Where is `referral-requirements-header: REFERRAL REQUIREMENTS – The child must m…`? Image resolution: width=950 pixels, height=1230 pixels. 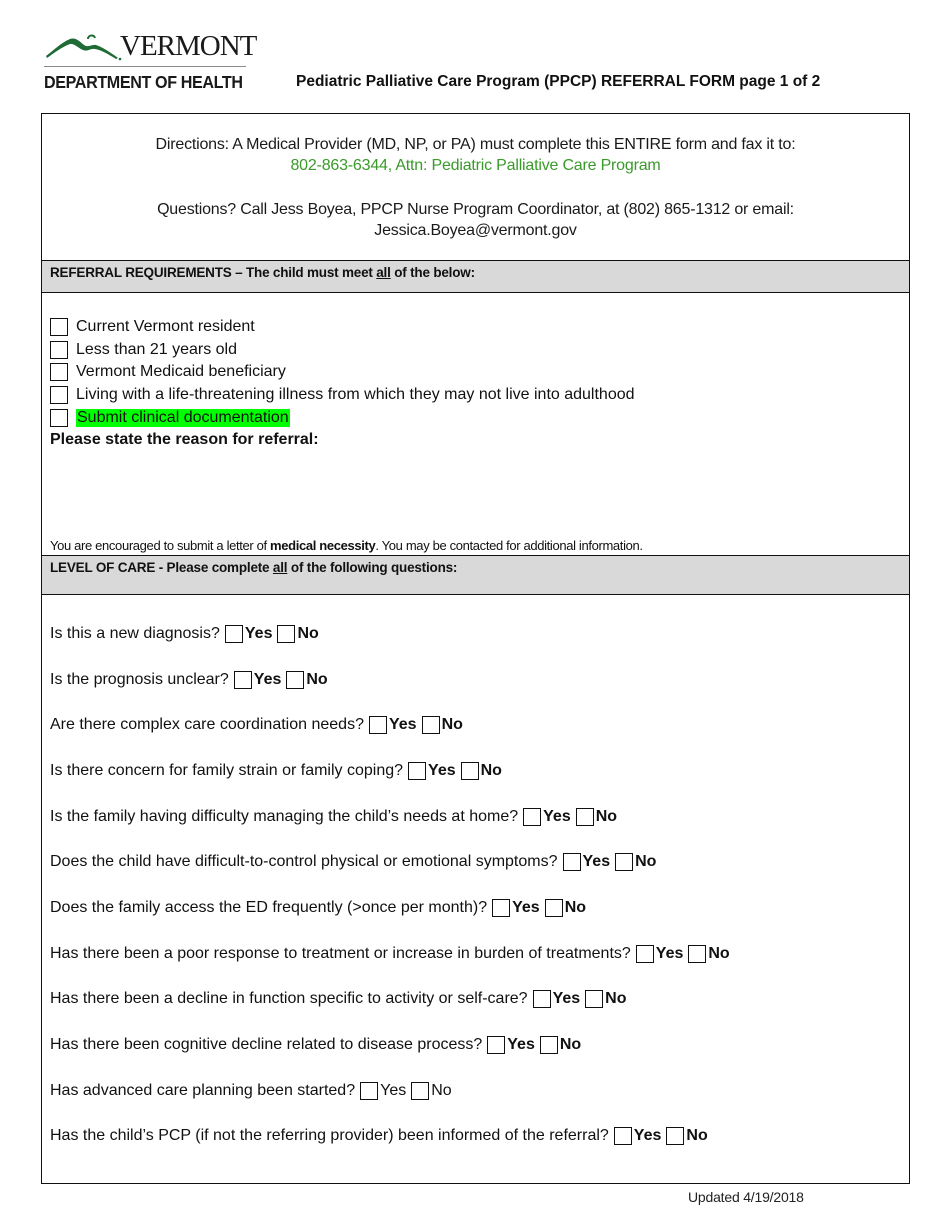 referral-requirements-header: REFERRAL REQUIREMENTS – The child must m… is located at coordinates (475, 277).